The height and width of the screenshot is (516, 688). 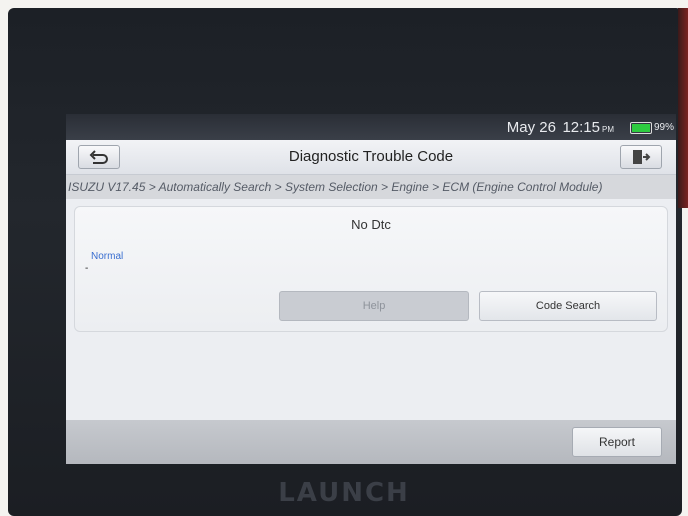 I want to click on battery-icon, so click(x=641, y=128).